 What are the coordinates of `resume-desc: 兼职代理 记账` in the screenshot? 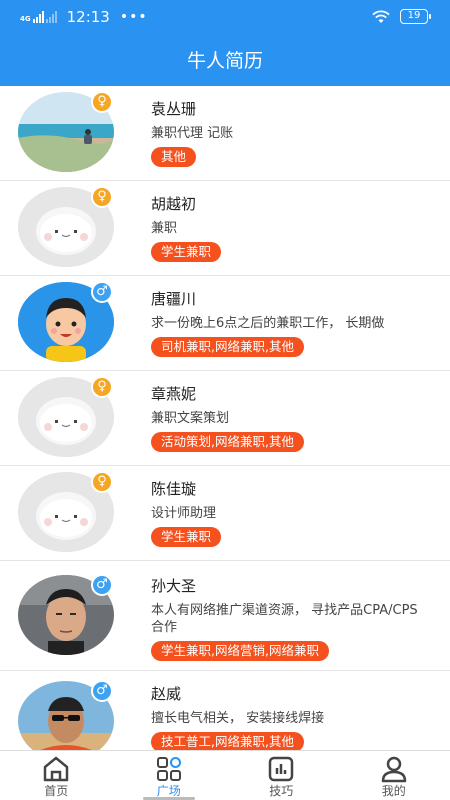 It's located at (192, 133).